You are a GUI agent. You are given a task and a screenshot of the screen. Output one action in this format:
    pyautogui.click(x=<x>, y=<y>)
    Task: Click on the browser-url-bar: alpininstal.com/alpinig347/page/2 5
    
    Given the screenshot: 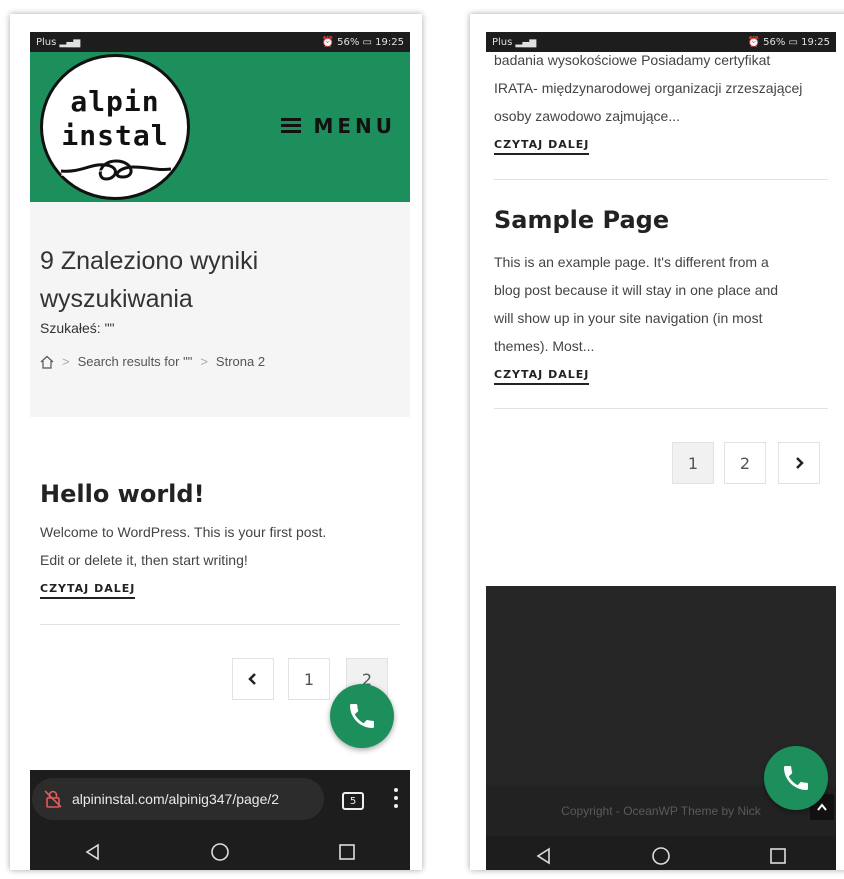 What is the action you would take?
    pyautogui.click(x=220, y=801)
    